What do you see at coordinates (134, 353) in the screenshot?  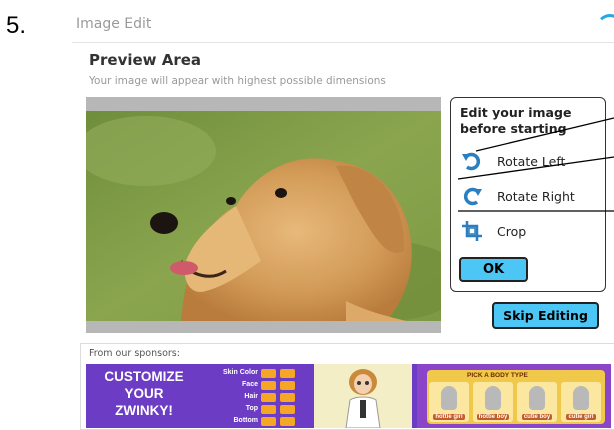 I see `sponsor-label: From our sponsors:` at bounding box center [134, 353].